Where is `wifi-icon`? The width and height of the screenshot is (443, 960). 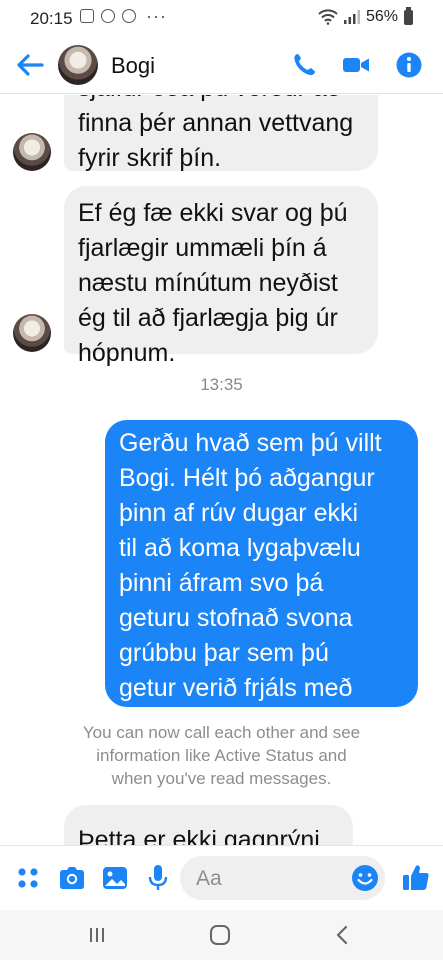 wifi-icon is located at coordinates (328, 17).